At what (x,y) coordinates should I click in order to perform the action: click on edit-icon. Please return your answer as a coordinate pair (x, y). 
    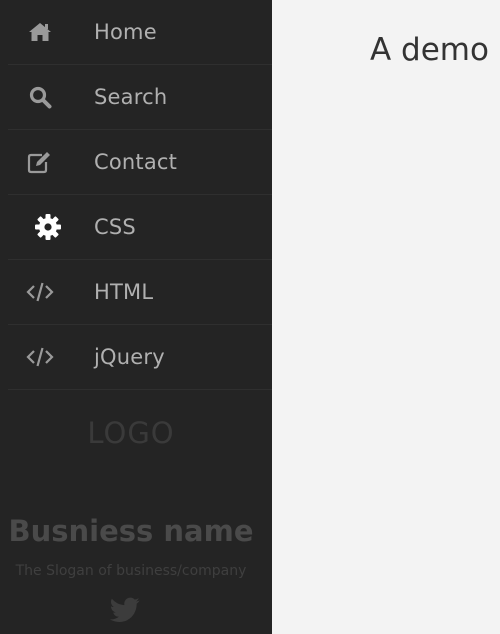
    Looking at the image, I should click on (40, 162).